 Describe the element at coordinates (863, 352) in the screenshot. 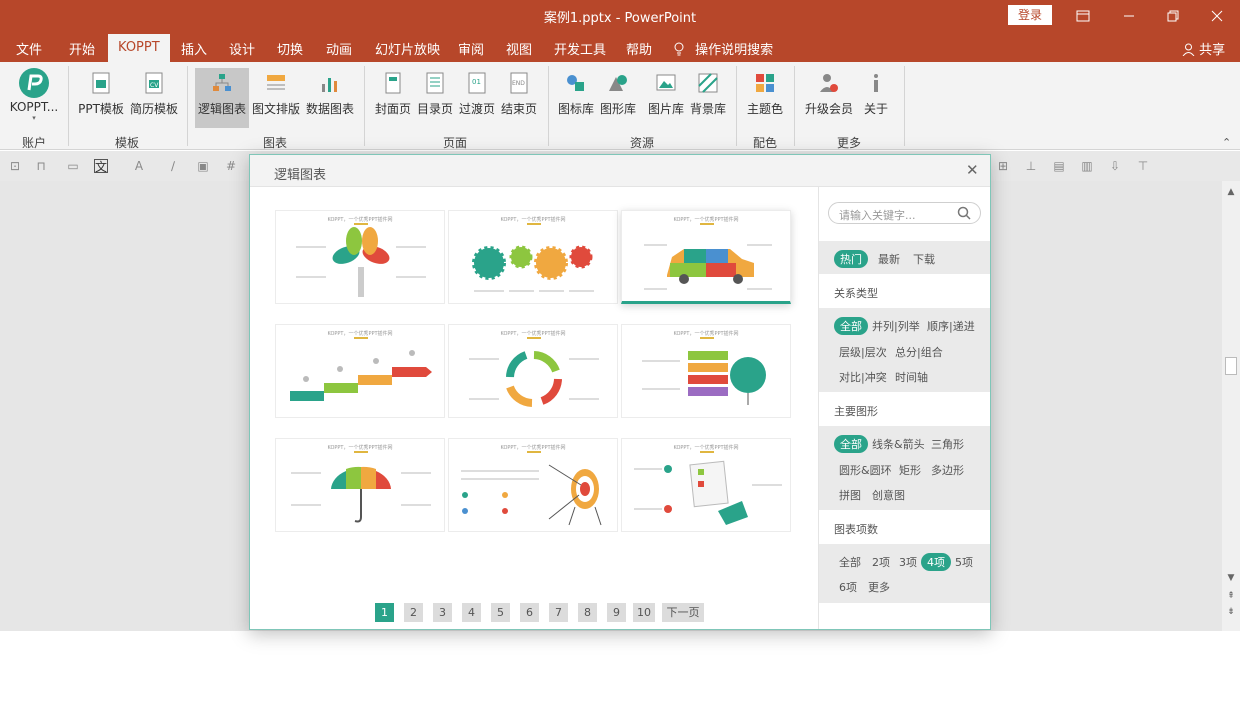

I see `relation-hierarchy: 层级|层次` at that location.